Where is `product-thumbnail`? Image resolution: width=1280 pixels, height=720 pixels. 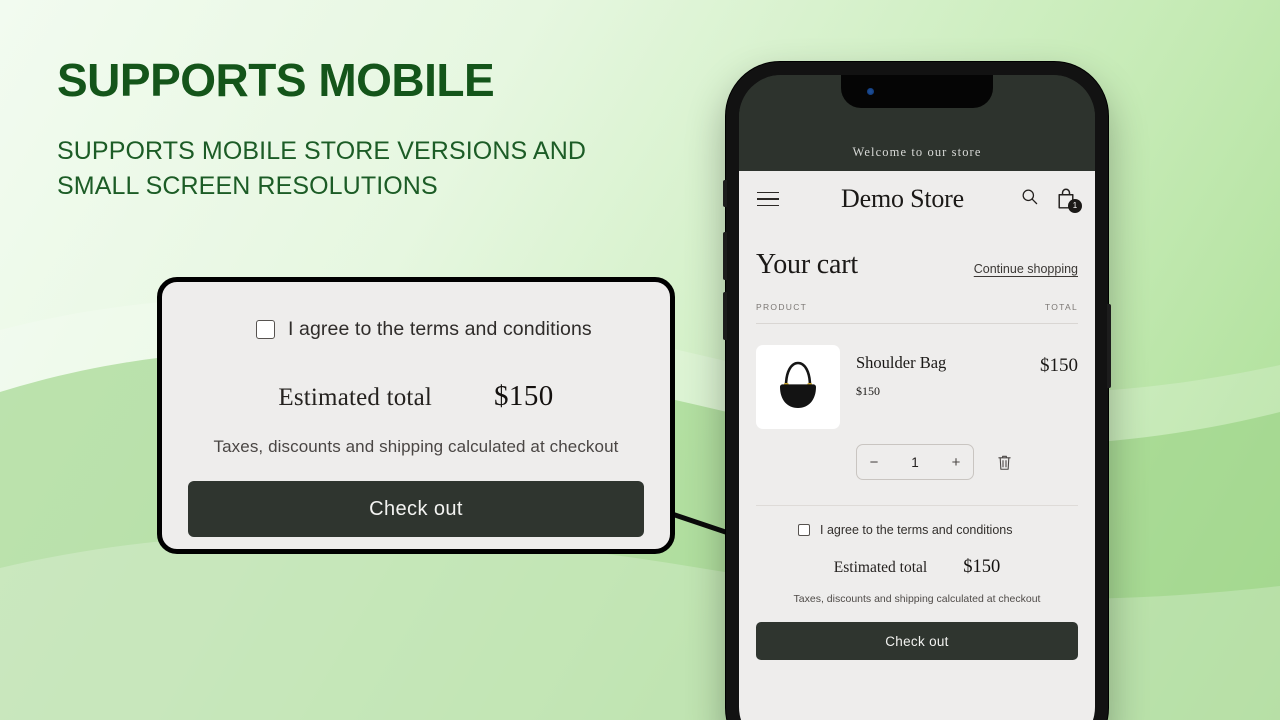
product-thumbnail is located at coordinates (798, 387).